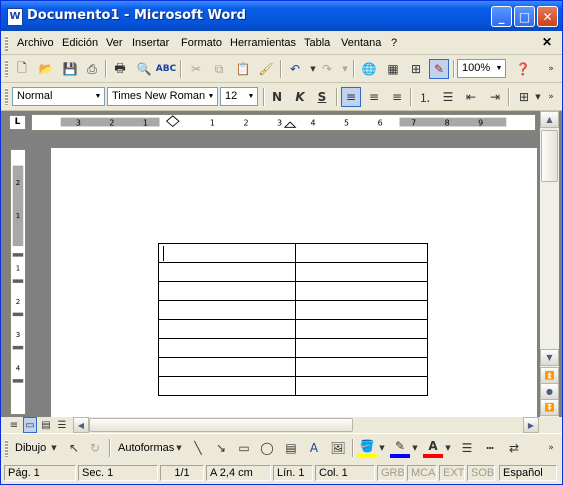 This screenshot has width=563, height=485. What do you see at coordinates (393, 69) in the screenshot?
I see `tables-borders-icon: ▦` at bounding box center [393, 69].